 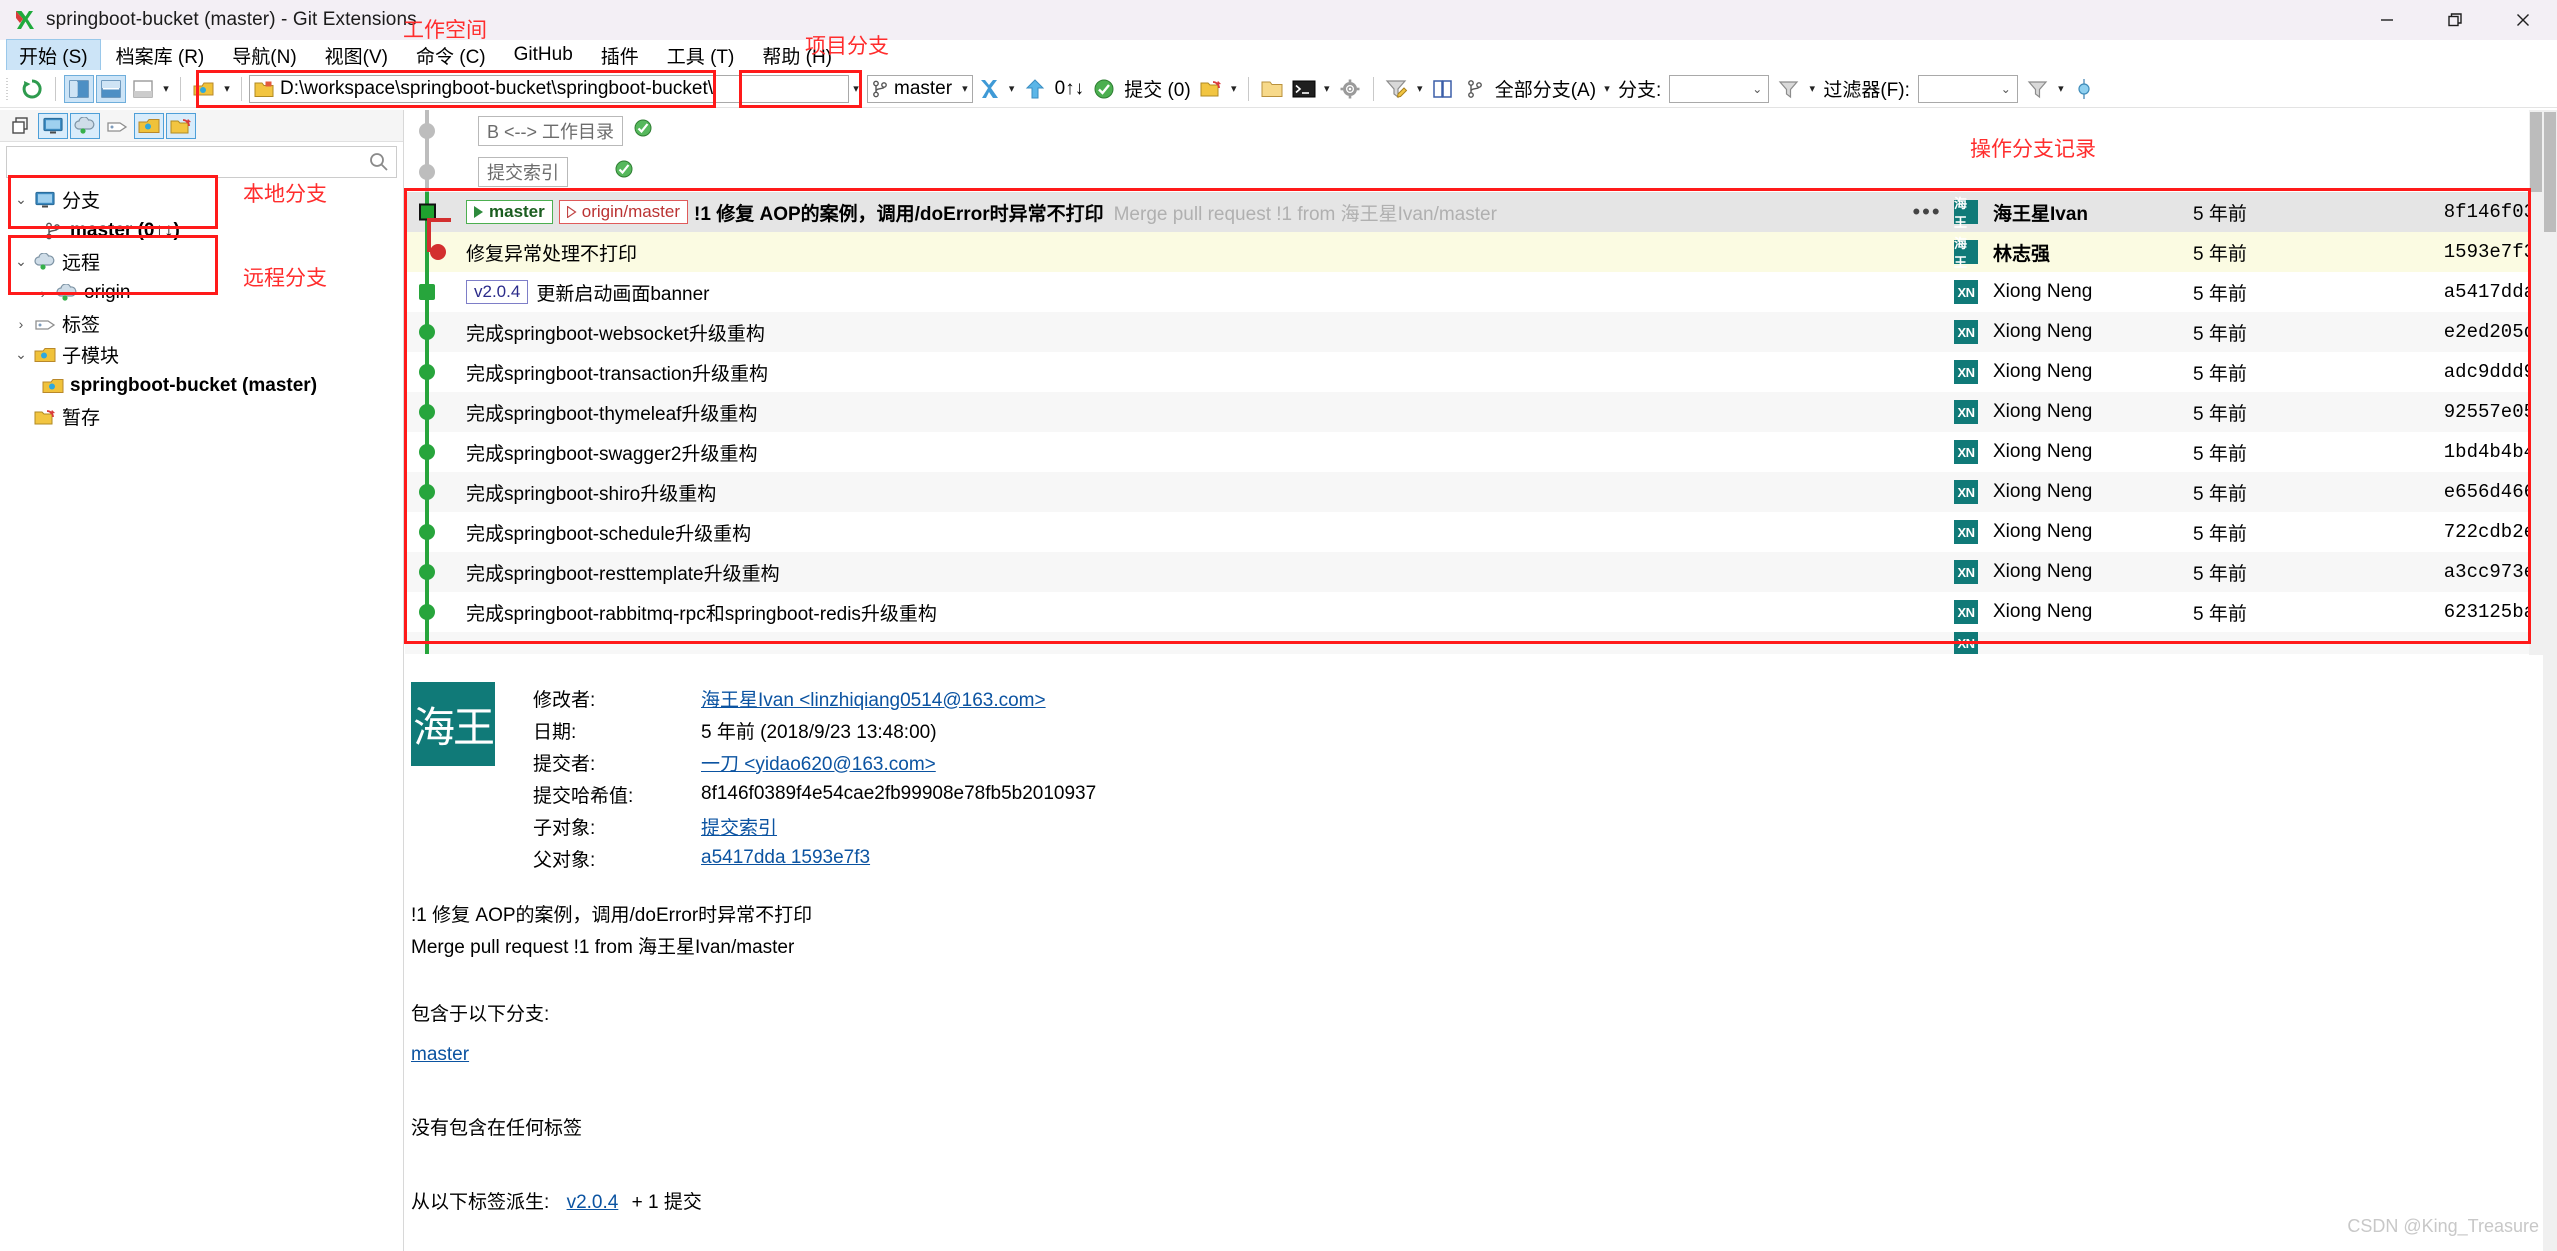 What do you see at coordinates (21, 199) in the screenshot?
I see `chevron-down-icon: ⌄` at bounding box center [21, 199].